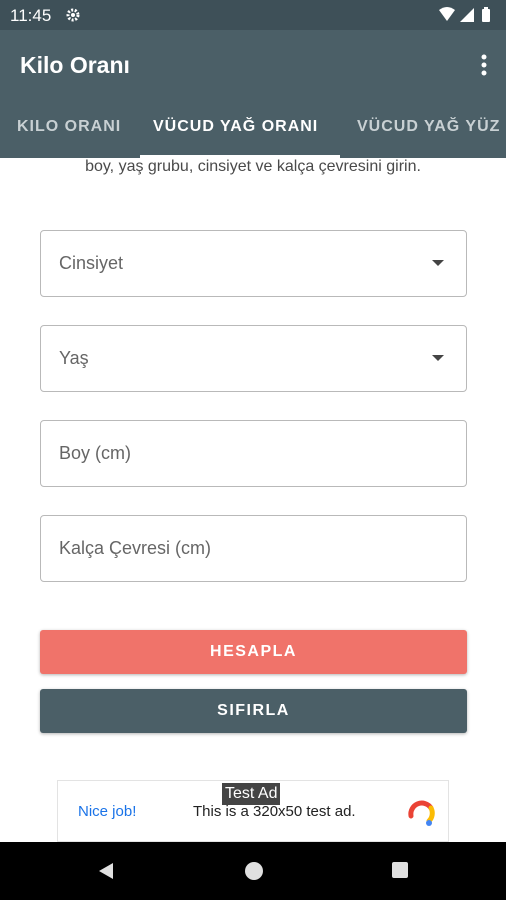 This screenshot has height=900, width=506. I want to click on height-input: Boy (cm), so click(253, 453).